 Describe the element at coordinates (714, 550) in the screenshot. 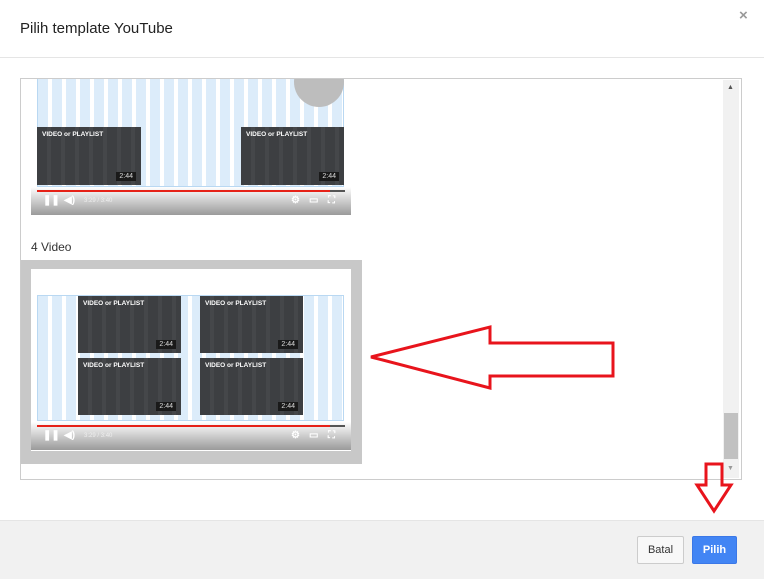

I see `choose-button: Pilih` at that location.